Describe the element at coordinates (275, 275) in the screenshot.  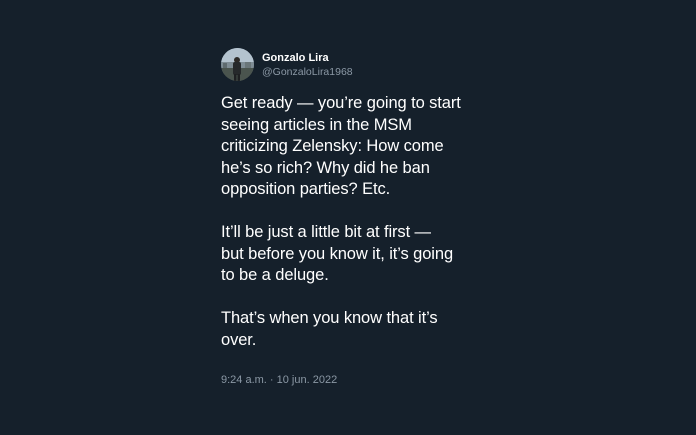
I see `tweet-line: to be a deluge.` at that location.